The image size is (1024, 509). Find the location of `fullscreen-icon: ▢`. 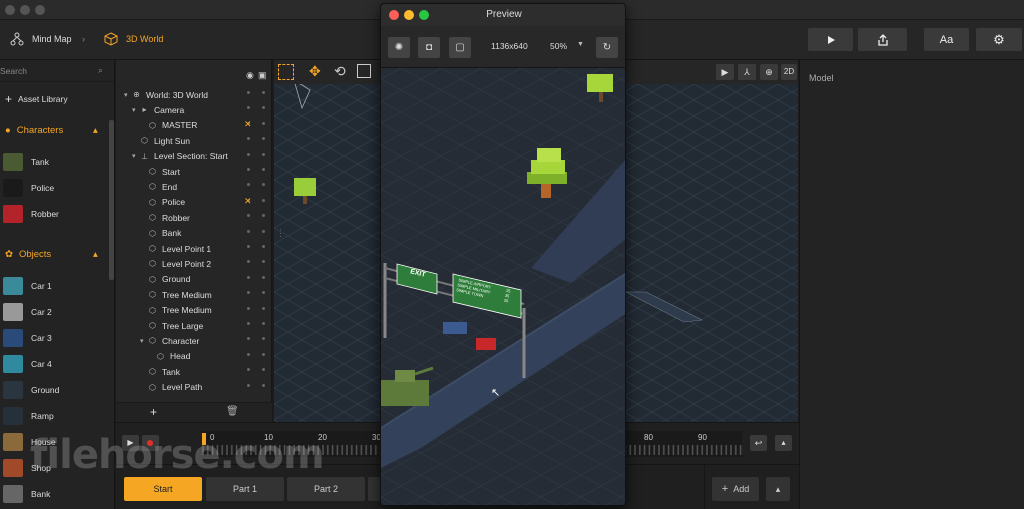

fullscreen-icon: ▢ is located at coordinates (460, 47).